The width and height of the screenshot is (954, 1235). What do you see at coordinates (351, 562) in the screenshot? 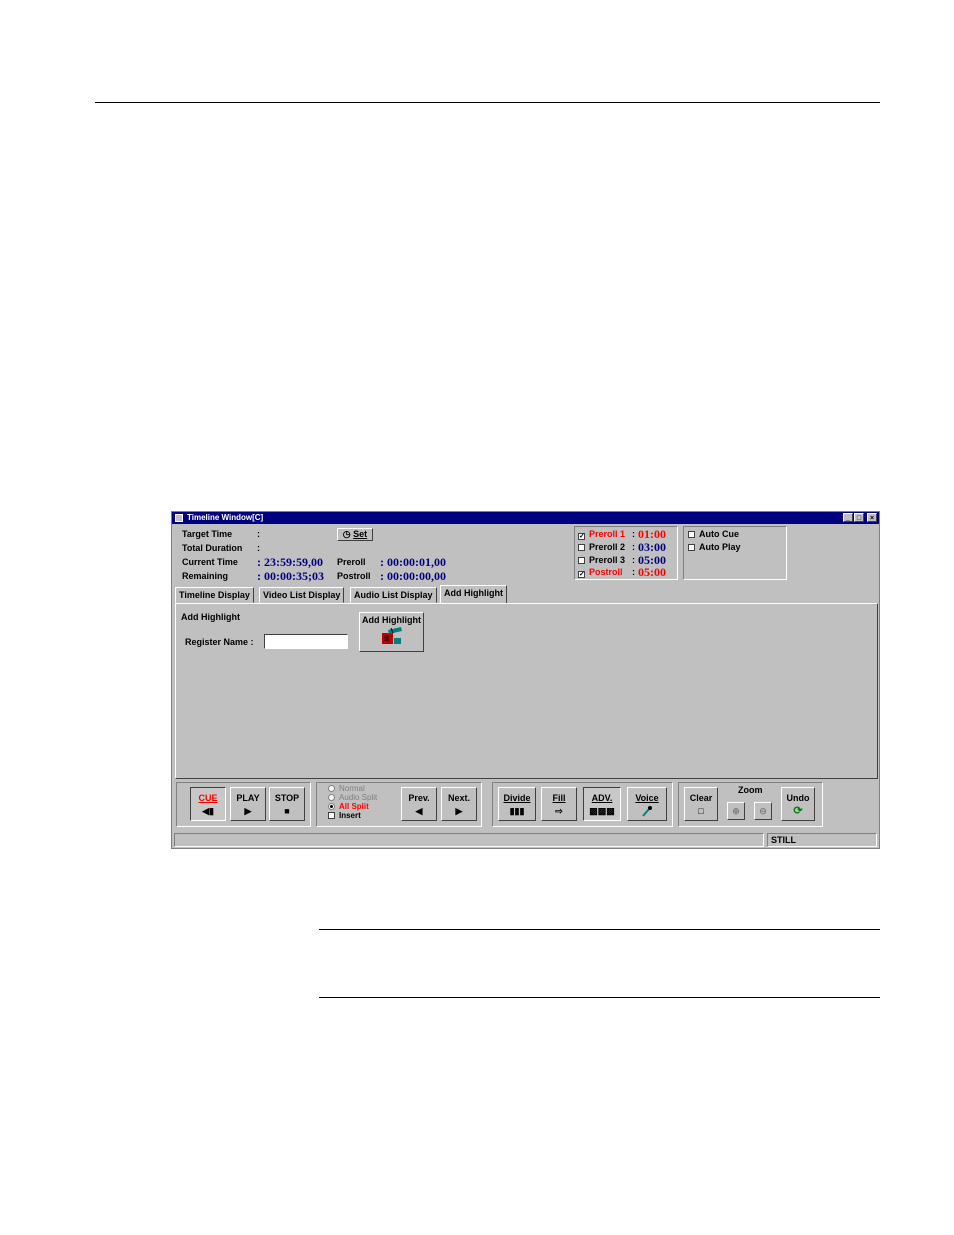
I see `preroll-label: Preroll` at bounding box center [351, 562].